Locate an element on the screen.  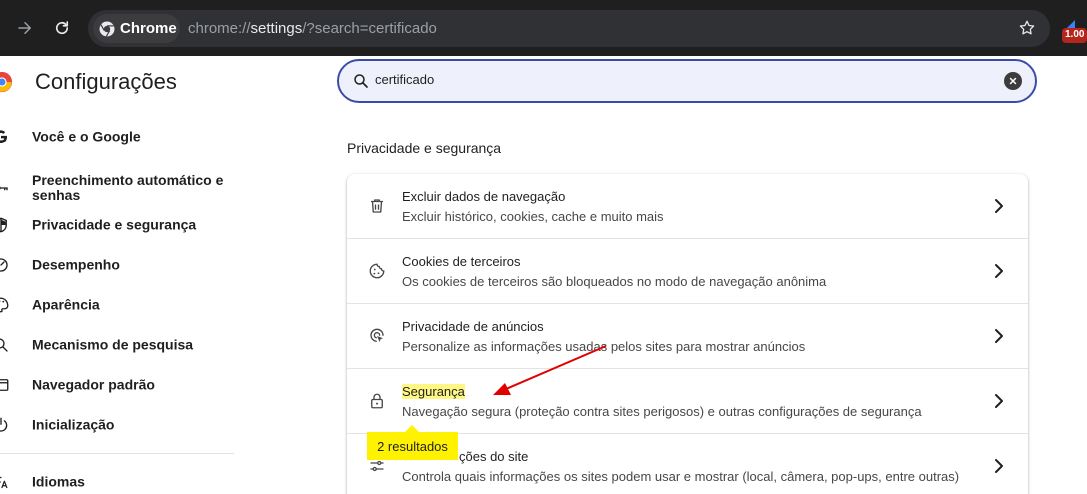
sidebar-divider is located at coordinates (117, 453).